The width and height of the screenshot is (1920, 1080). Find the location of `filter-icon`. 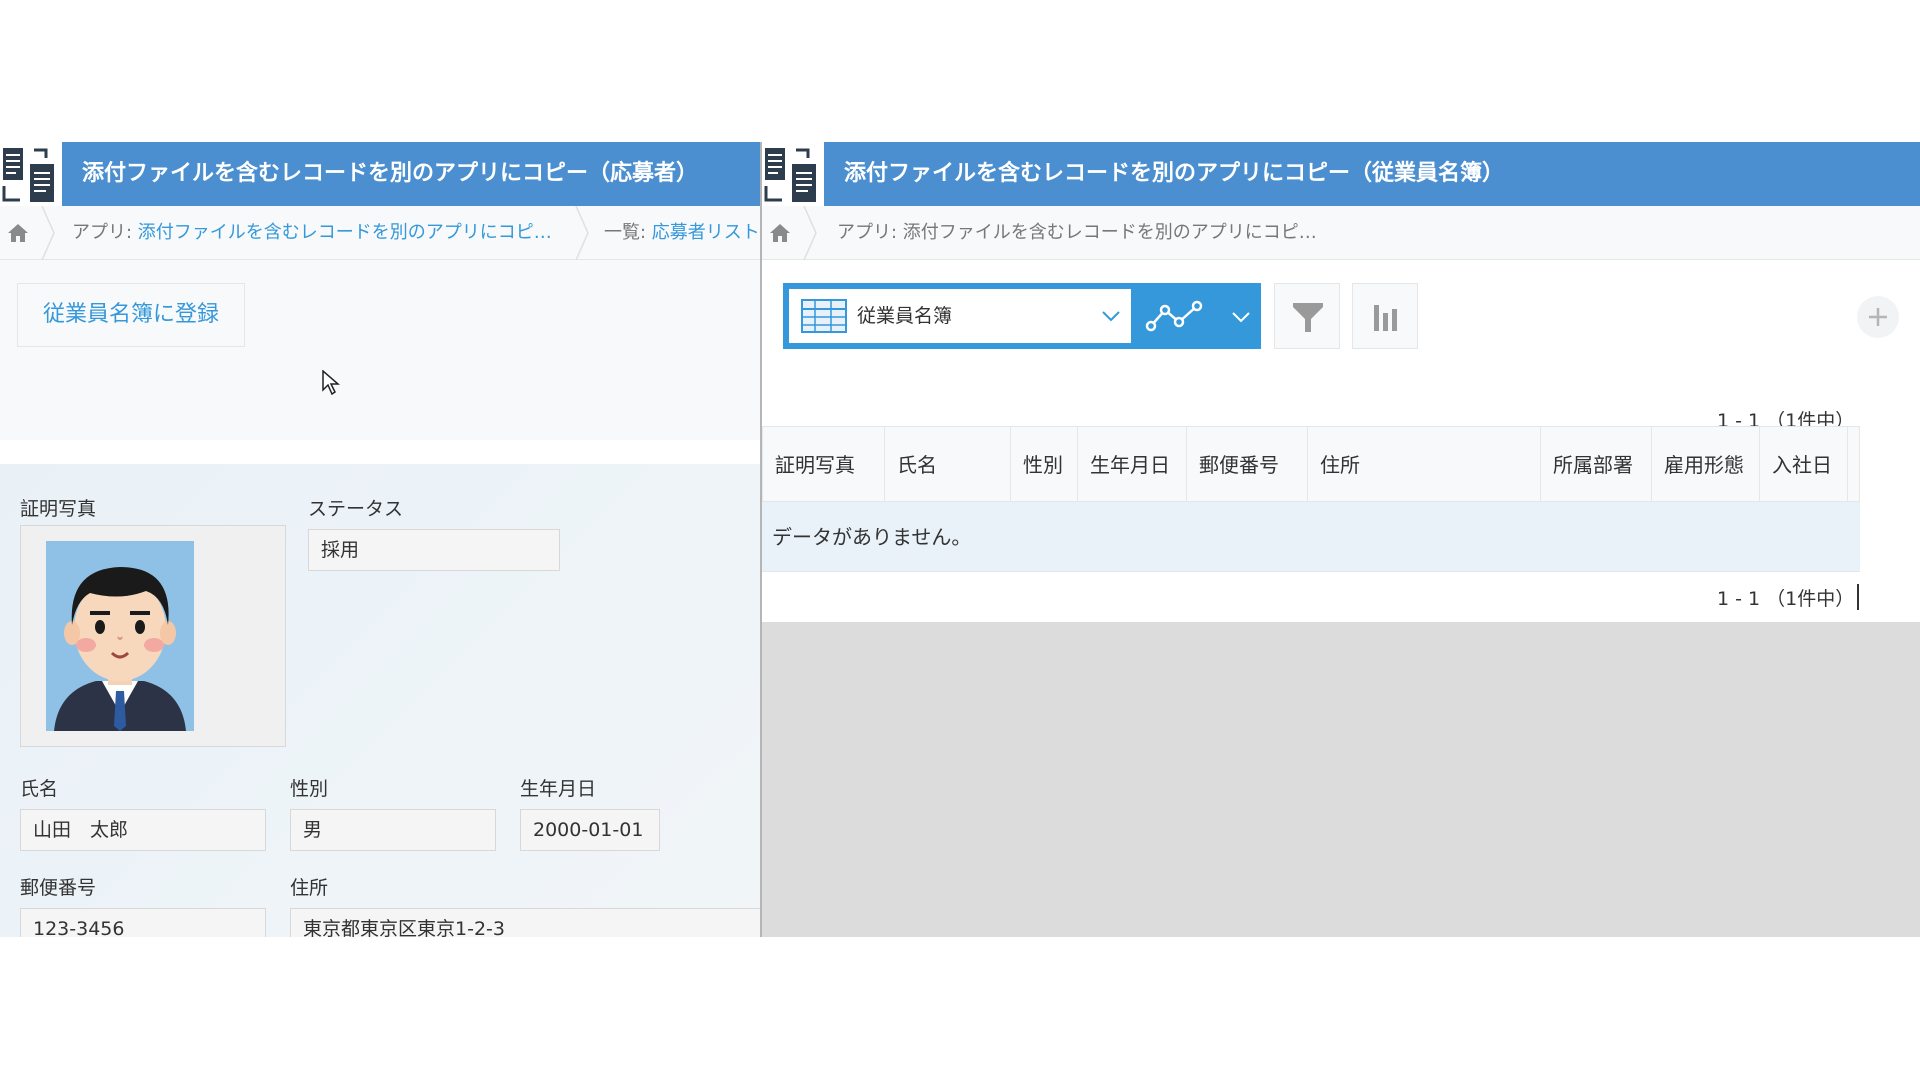

filter-icon is located at coordinates (1308, 317).